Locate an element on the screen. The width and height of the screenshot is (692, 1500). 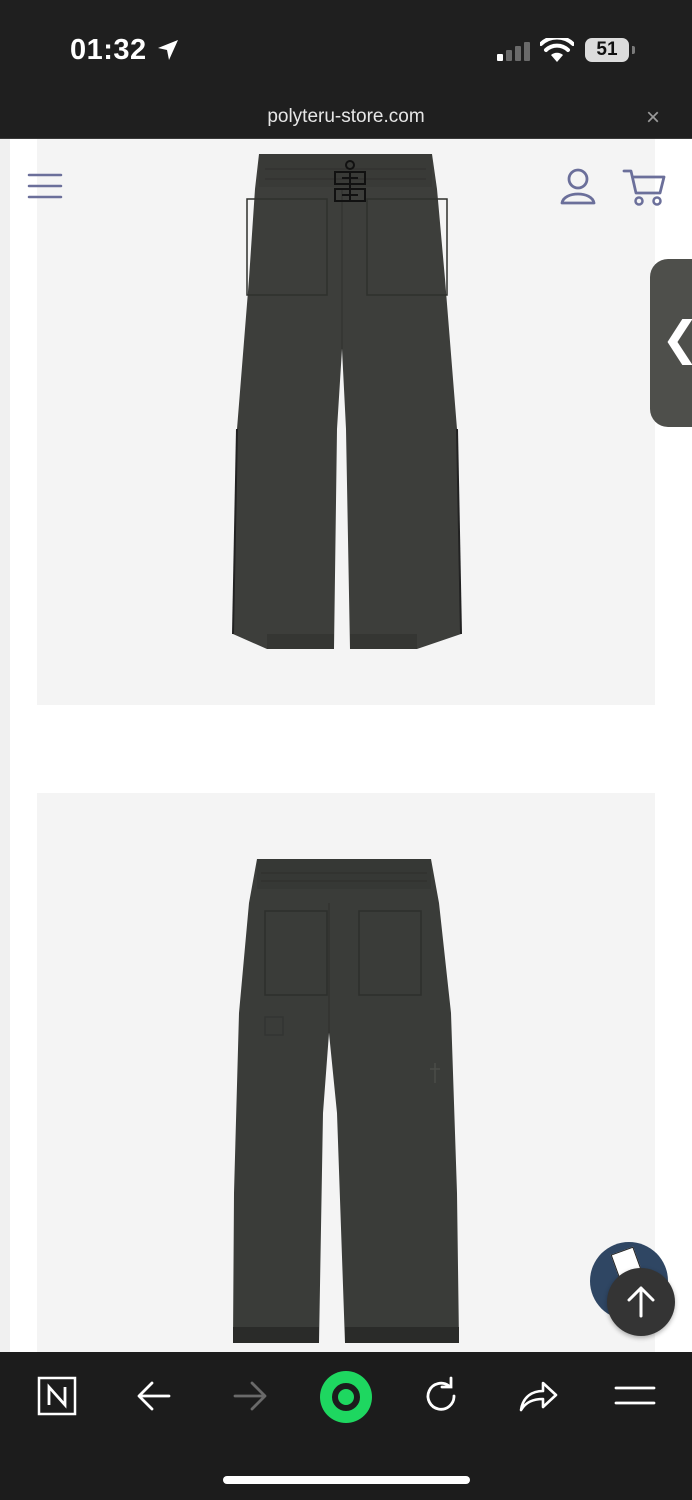
address-bar: polyteru-store.com × is located at coordinates (346, 119).